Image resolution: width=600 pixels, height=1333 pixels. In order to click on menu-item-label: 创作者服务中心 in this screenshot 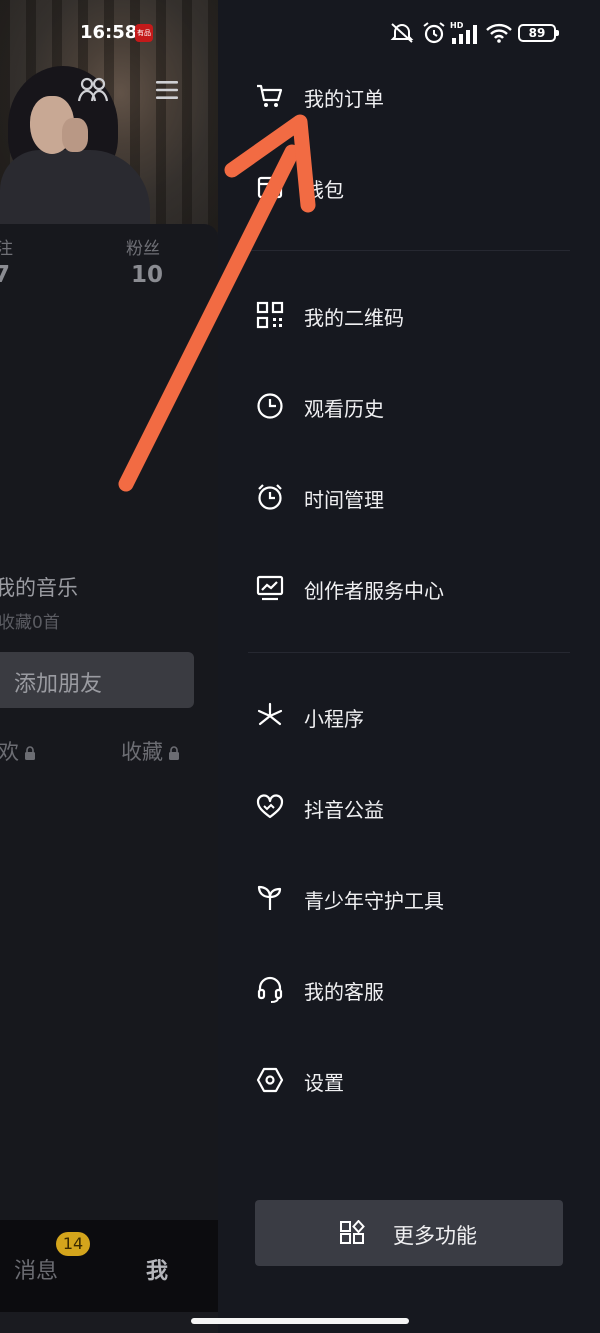, I will do `click(374, 591)`.